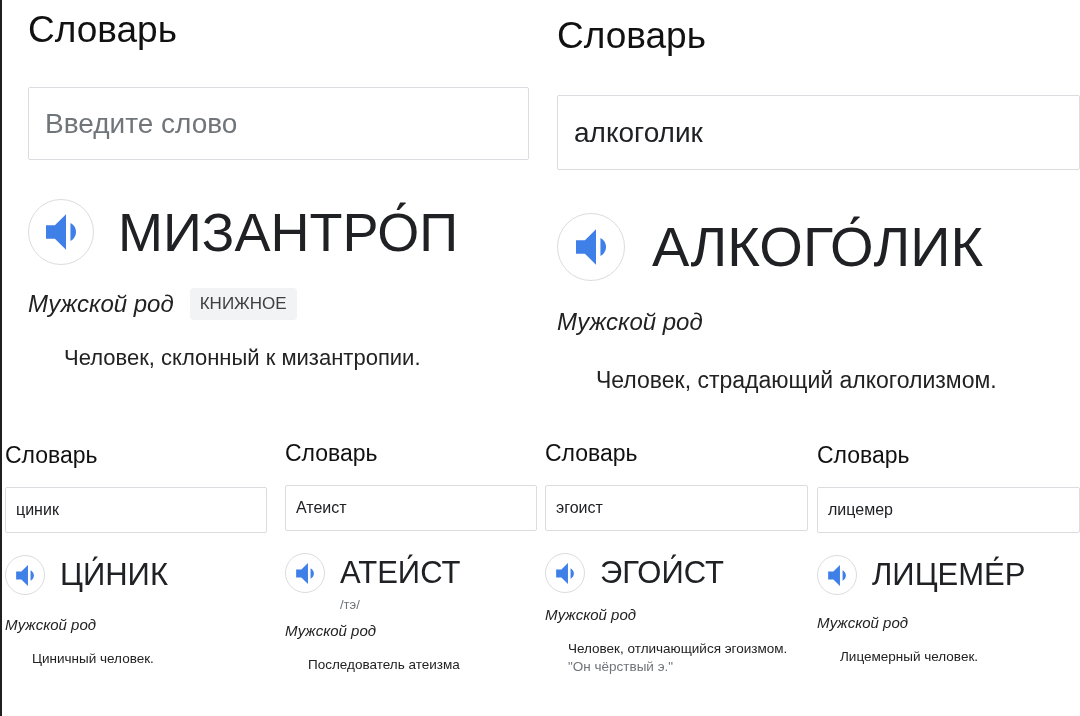 This screenshot has height=716, width=1080. I want to click on definition-text: Последователь атеизма, so click(384, 665).